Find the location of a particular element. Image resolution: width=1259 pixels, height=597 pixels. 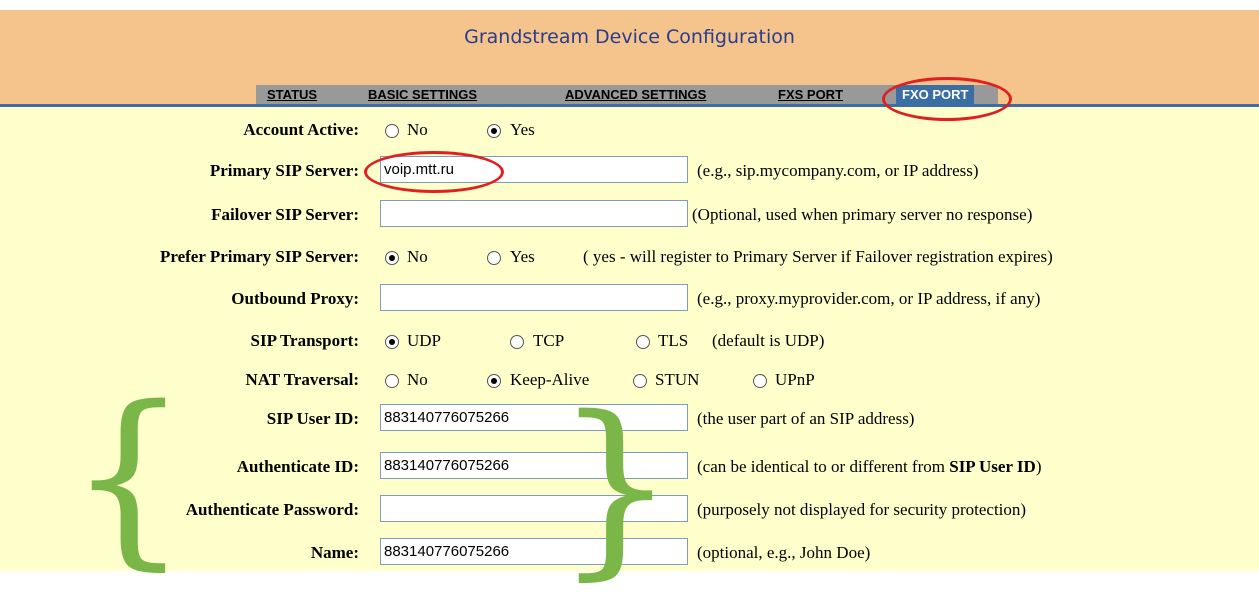

nat-traversal-upnp-radio is located at coordinates (760, 381).